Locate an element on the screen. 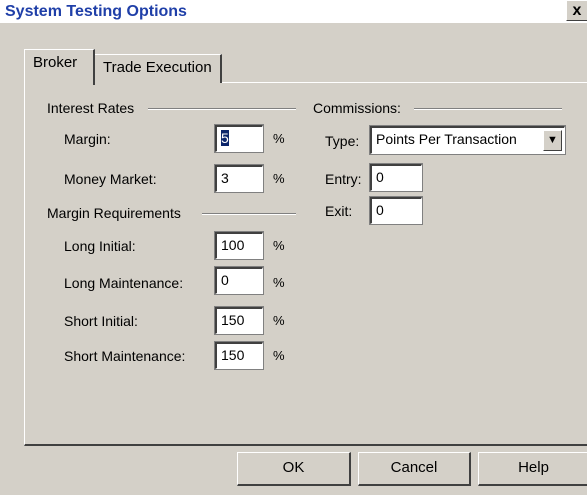  exit-input: 0 is located at coordinates (396, 210).